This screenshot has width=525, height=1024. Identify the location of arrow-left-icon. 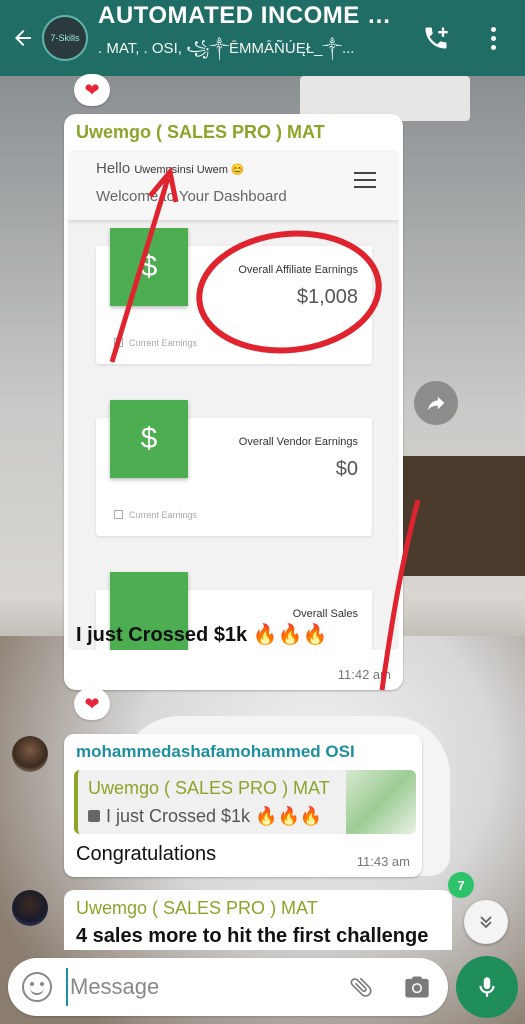
(23, 38).